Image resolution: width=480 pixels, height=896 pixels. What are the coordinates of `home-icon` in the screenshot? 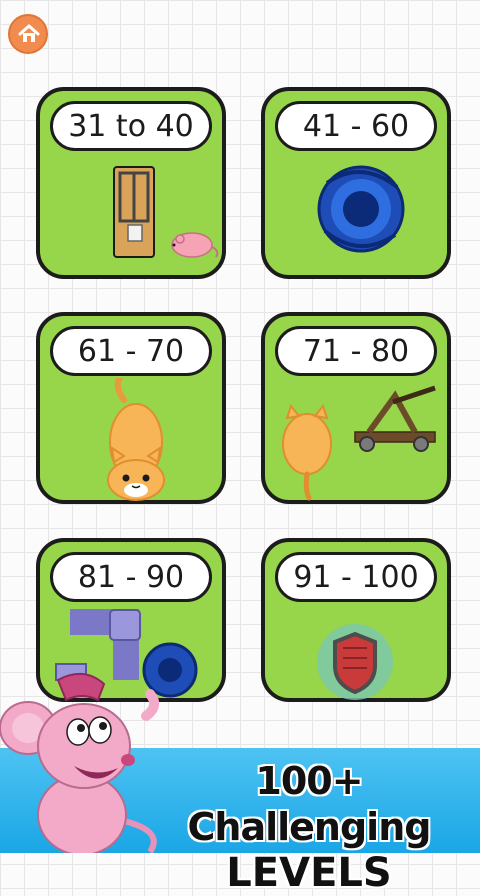 It's located at (29, 33).